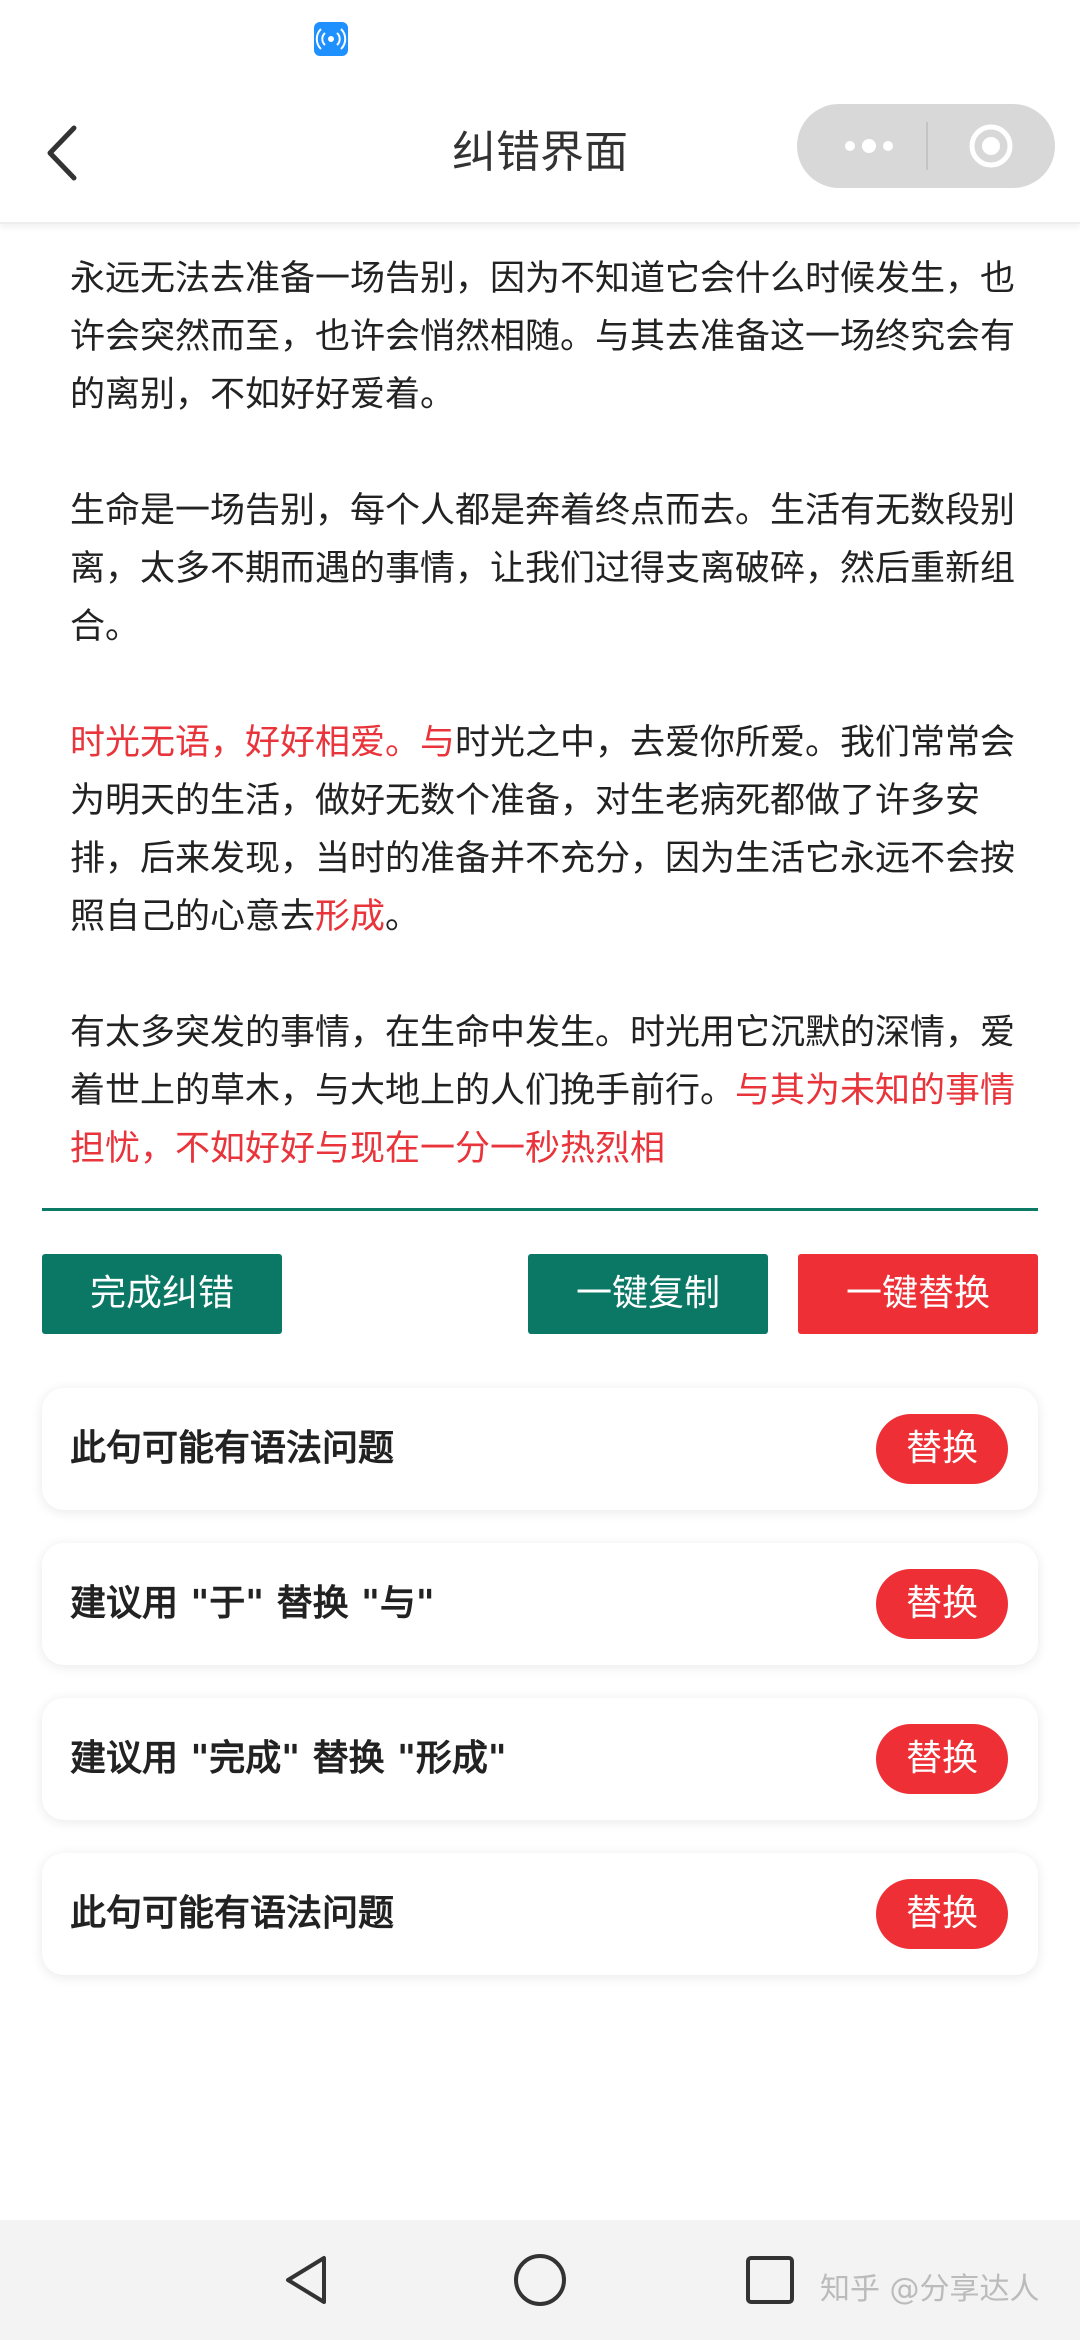  I want to click on paragraph-text: 。, so click(403, 917).